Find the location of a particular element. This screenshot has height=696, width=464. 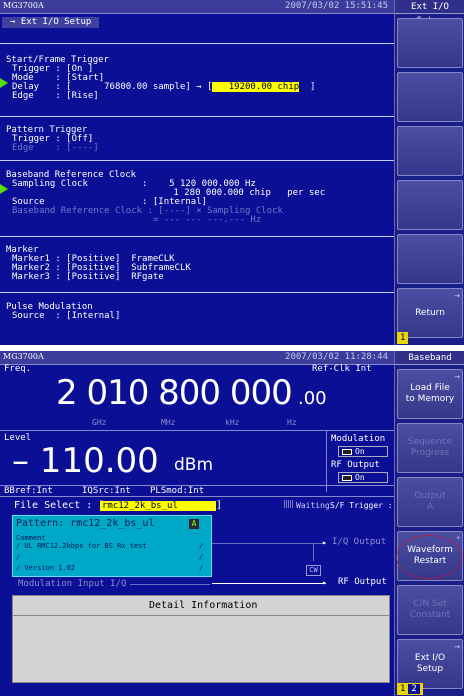

load-file-button: → Load File to Memory is located at coordinates (430, 394).